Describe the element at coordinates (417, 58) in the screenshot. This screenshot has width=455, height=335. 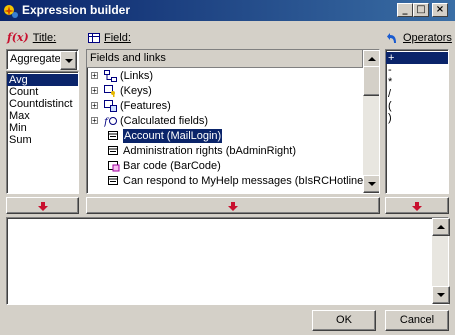
I see `operator-item: +` at that location.